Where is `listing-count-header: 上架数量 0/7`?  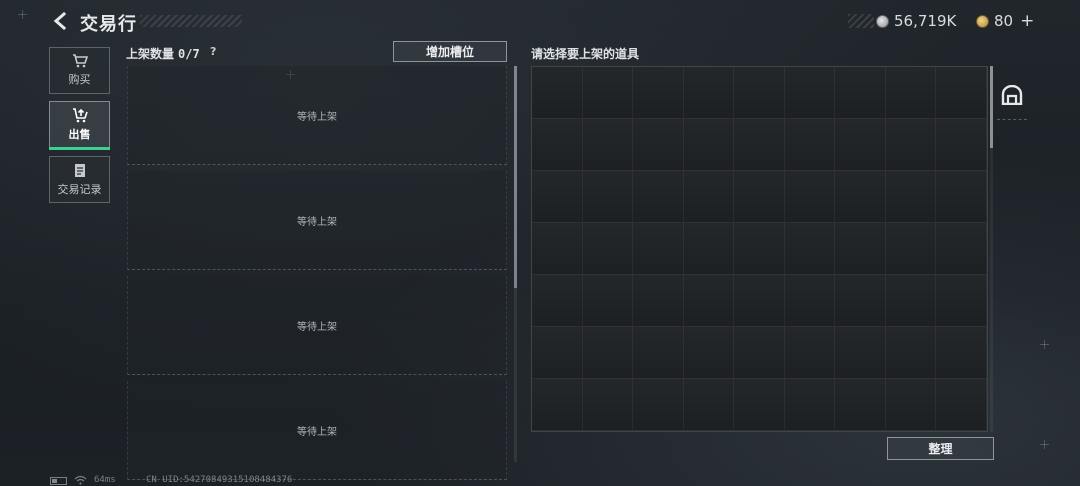
listing-count-header: 上架数量 0/7 is located at coordinates (163, 53).